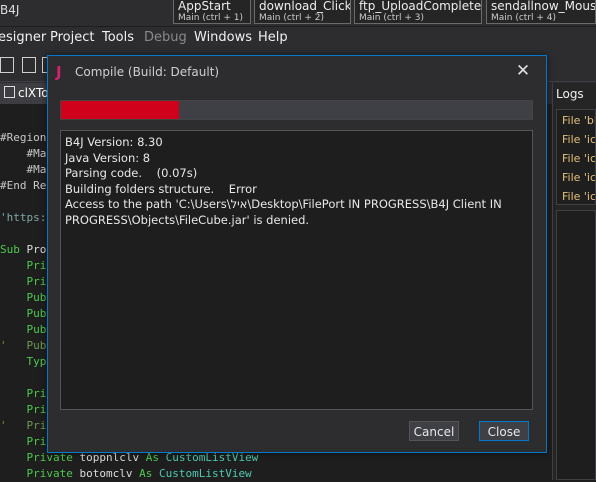 Image resolution: width=596 pixels, height=482 pixels. I want to click on sub-tab-shortcut: Main (ctrl + 2), so click(292, 18).